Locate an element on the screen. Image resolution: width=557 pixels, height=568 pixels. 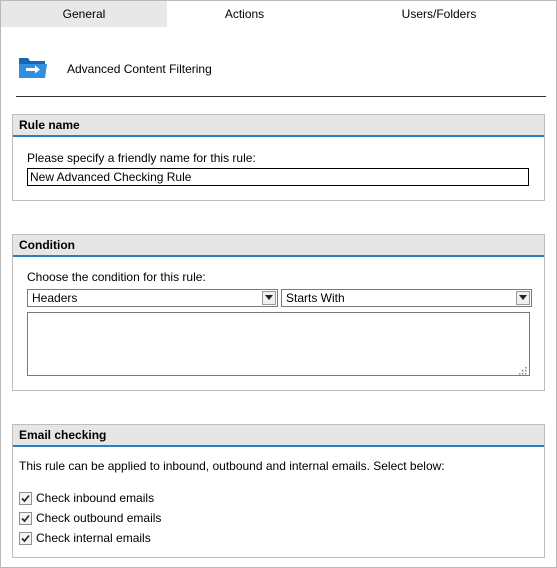
resize-grip-icon is located at coordinates (522, 369).